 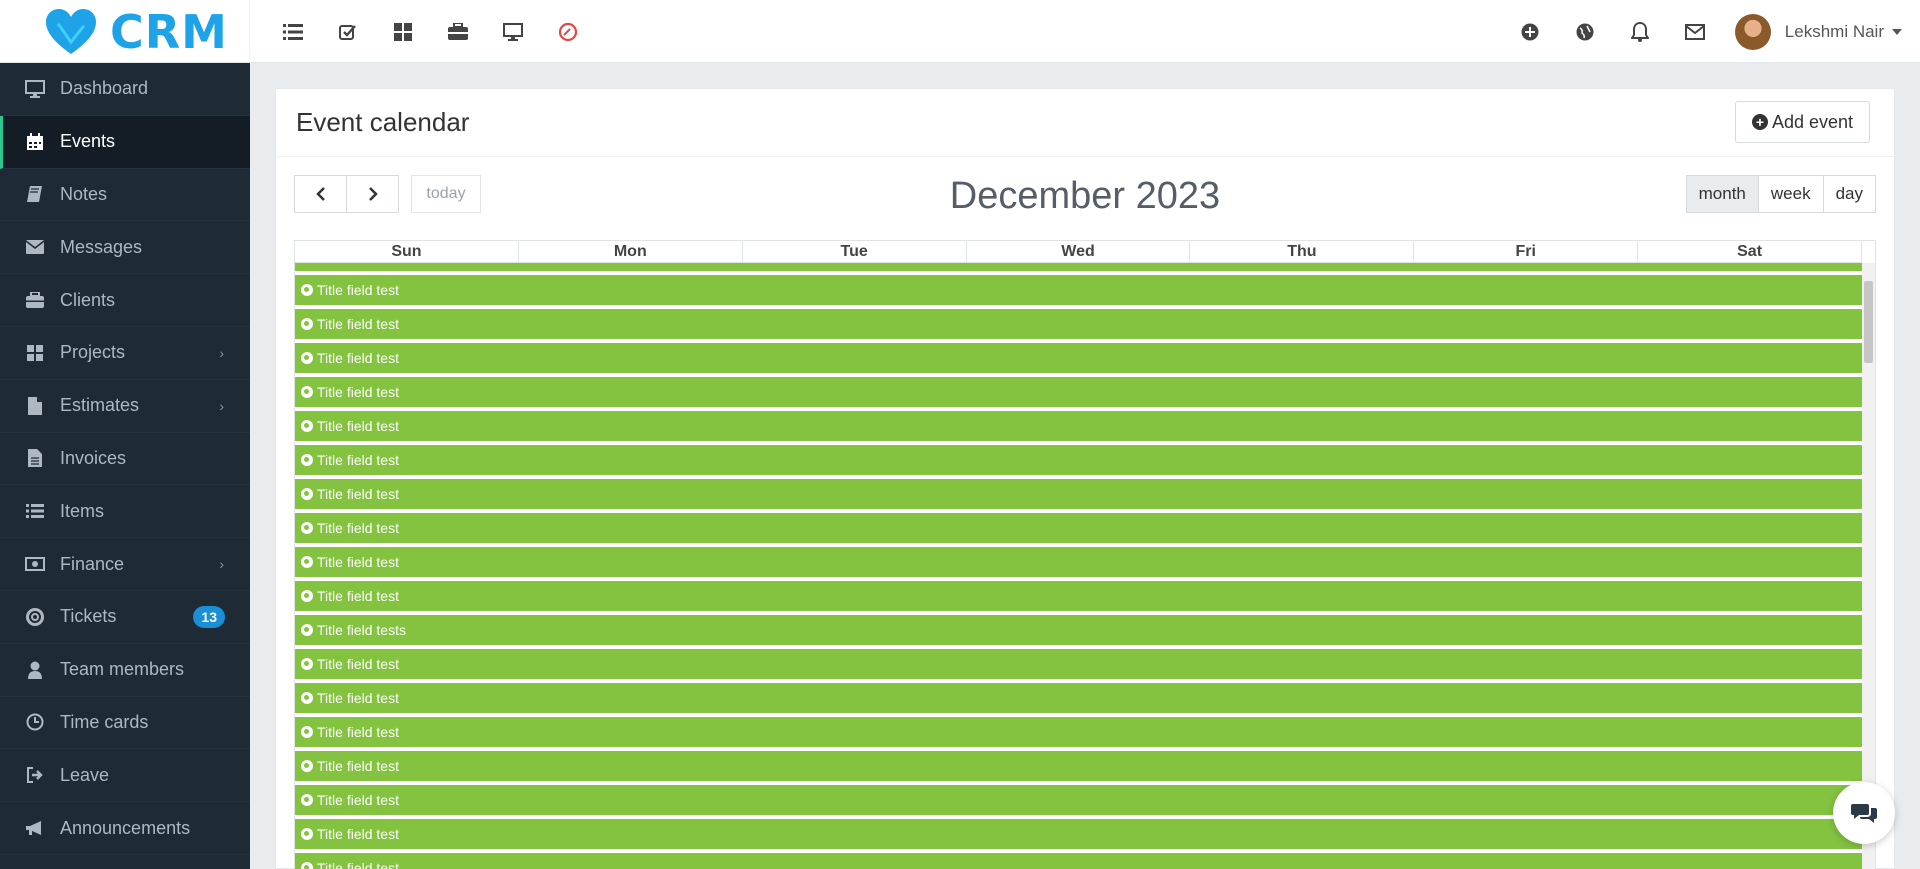 I want to click on top-right-area: Lekshmi Nair, so click(x=1711, y=31).